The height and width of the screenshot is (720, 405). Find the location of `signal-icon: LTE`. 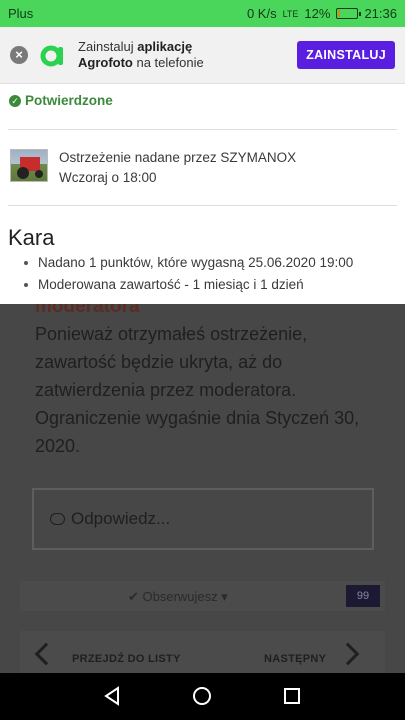

signal-icon: LTE is located at coordinates (290, 13).